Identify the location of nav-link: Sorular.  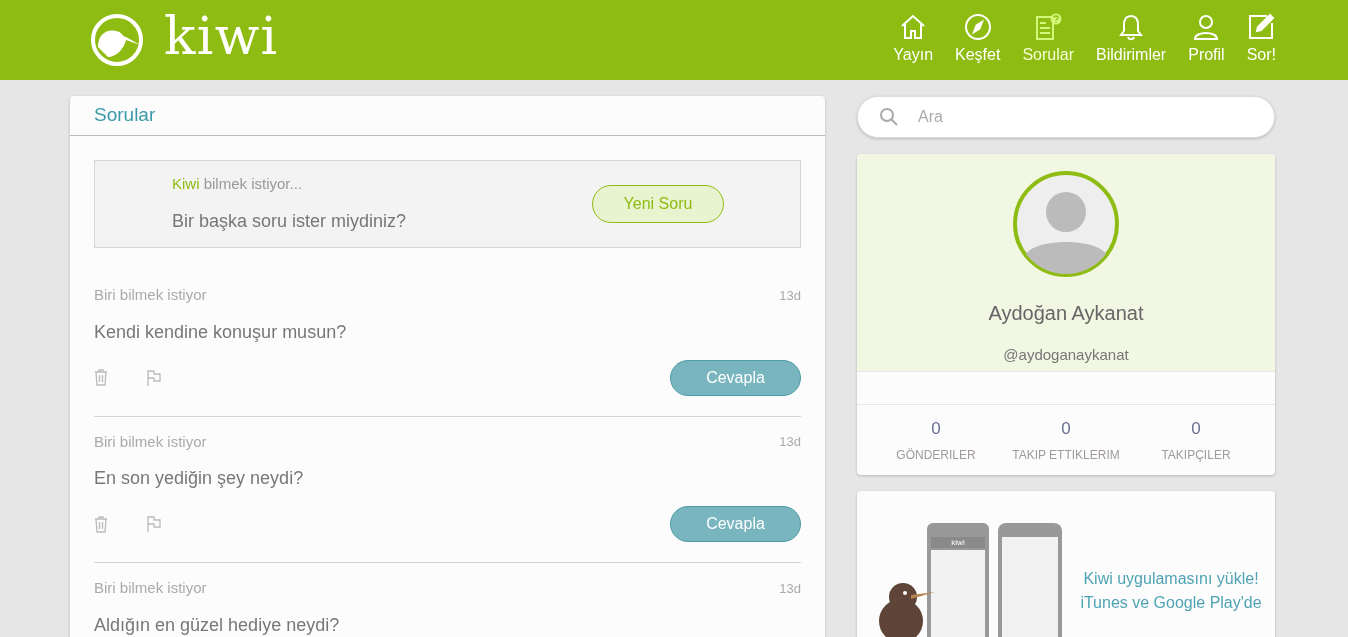
(1048, 40).